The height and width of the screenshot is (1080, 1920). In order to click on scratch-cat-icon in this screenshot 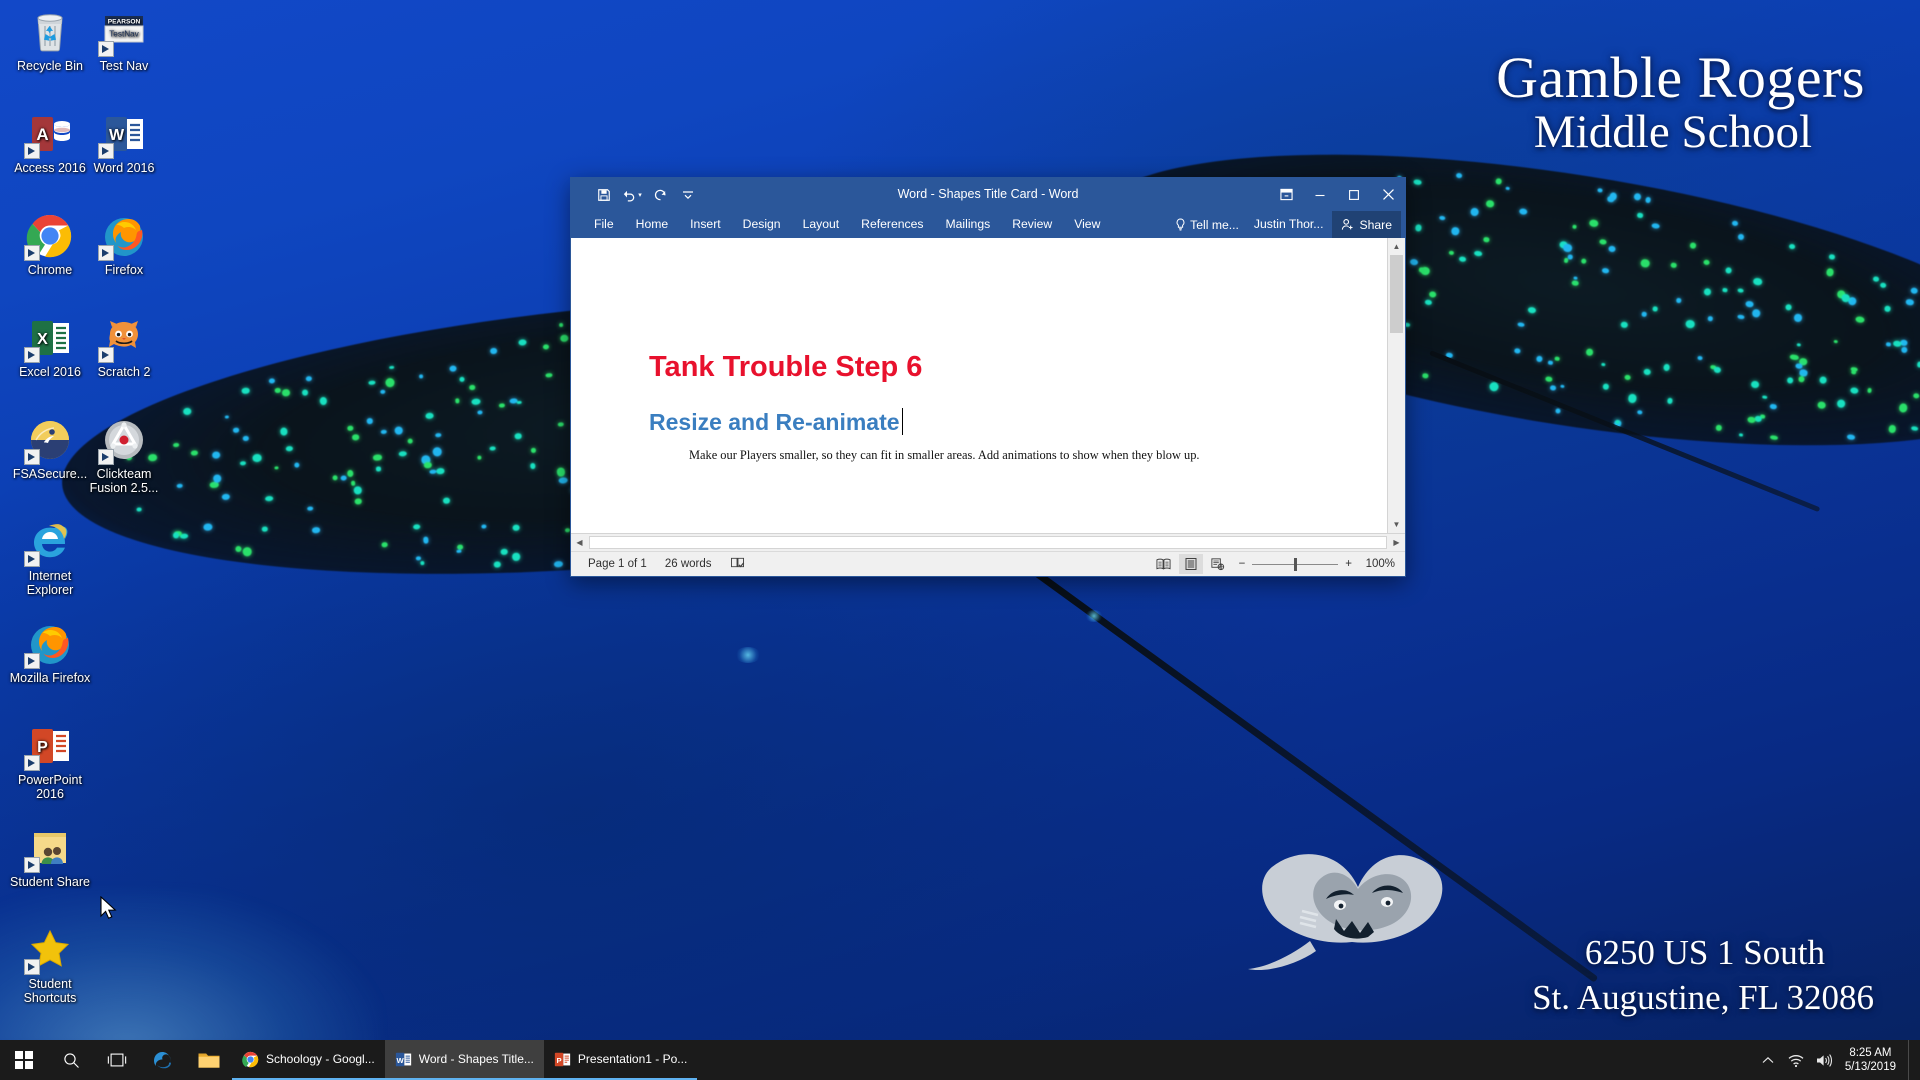, I will do `click(123, 338)`.